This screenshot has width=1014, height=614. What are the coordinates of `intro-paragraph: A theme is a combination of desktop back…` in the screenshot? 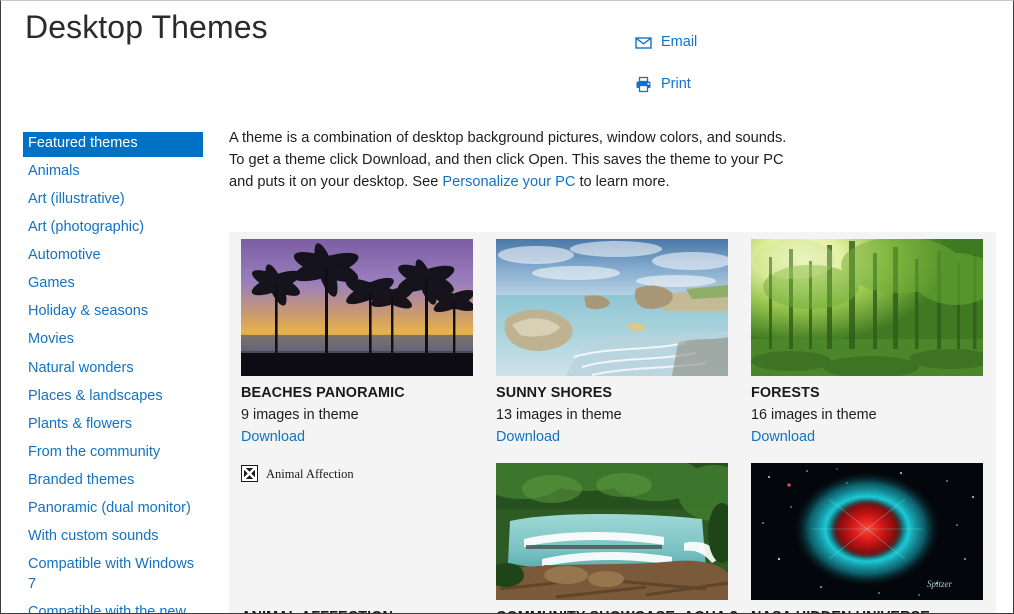 It's located at (512, 160).